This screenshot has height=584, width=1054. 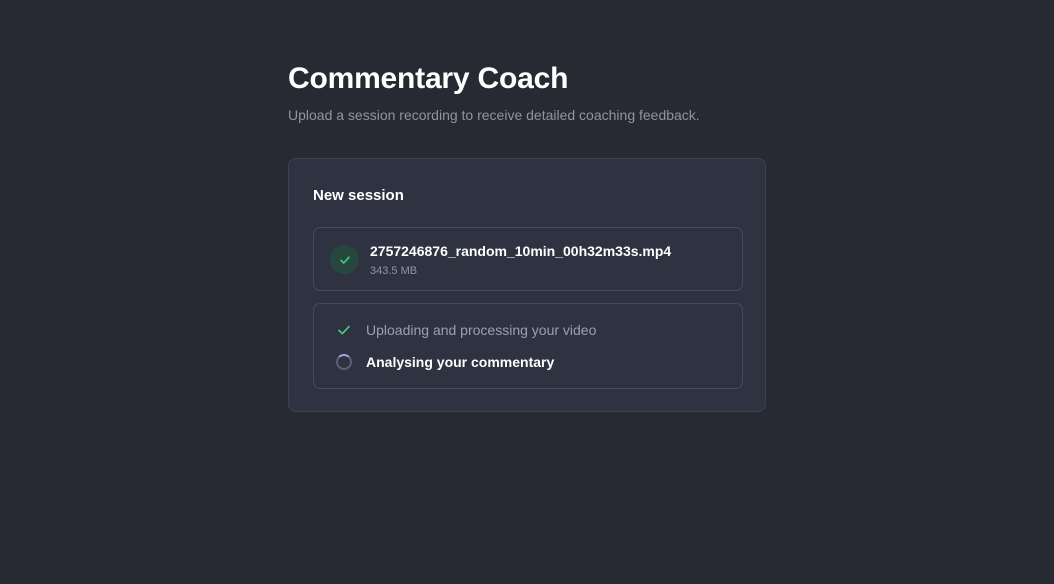 I want to click on card-title: New session, so click(x=358, y=195).